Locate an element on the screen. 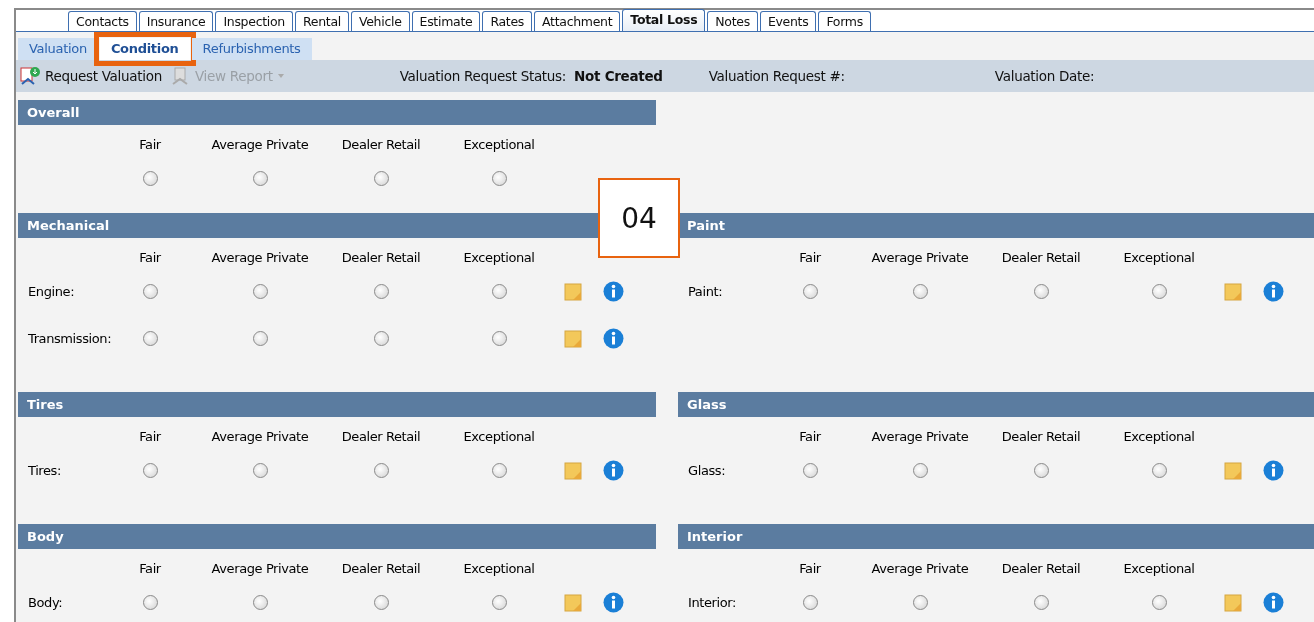 Image resolution: width=1314 pixels, height=622 pixels. request-icon is located at coordinates (31, 76).